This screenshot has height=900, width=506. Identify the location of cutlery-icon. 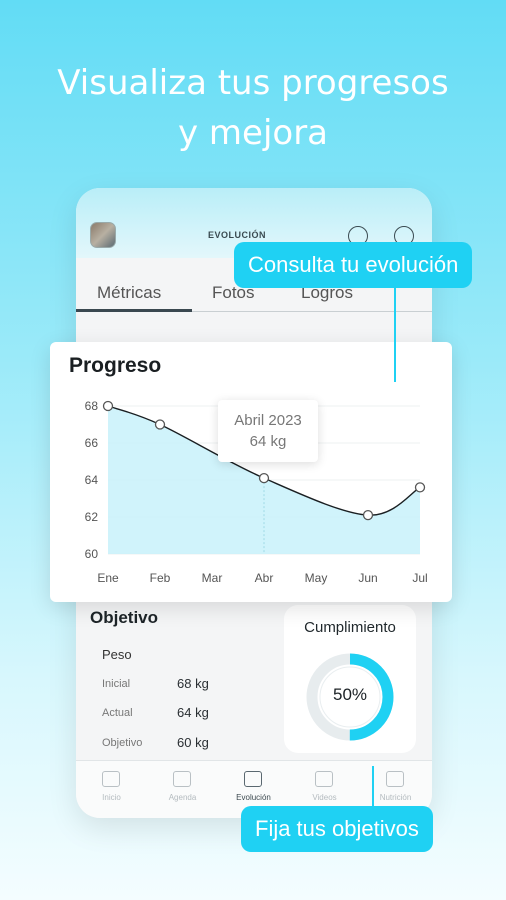
(395, 779).